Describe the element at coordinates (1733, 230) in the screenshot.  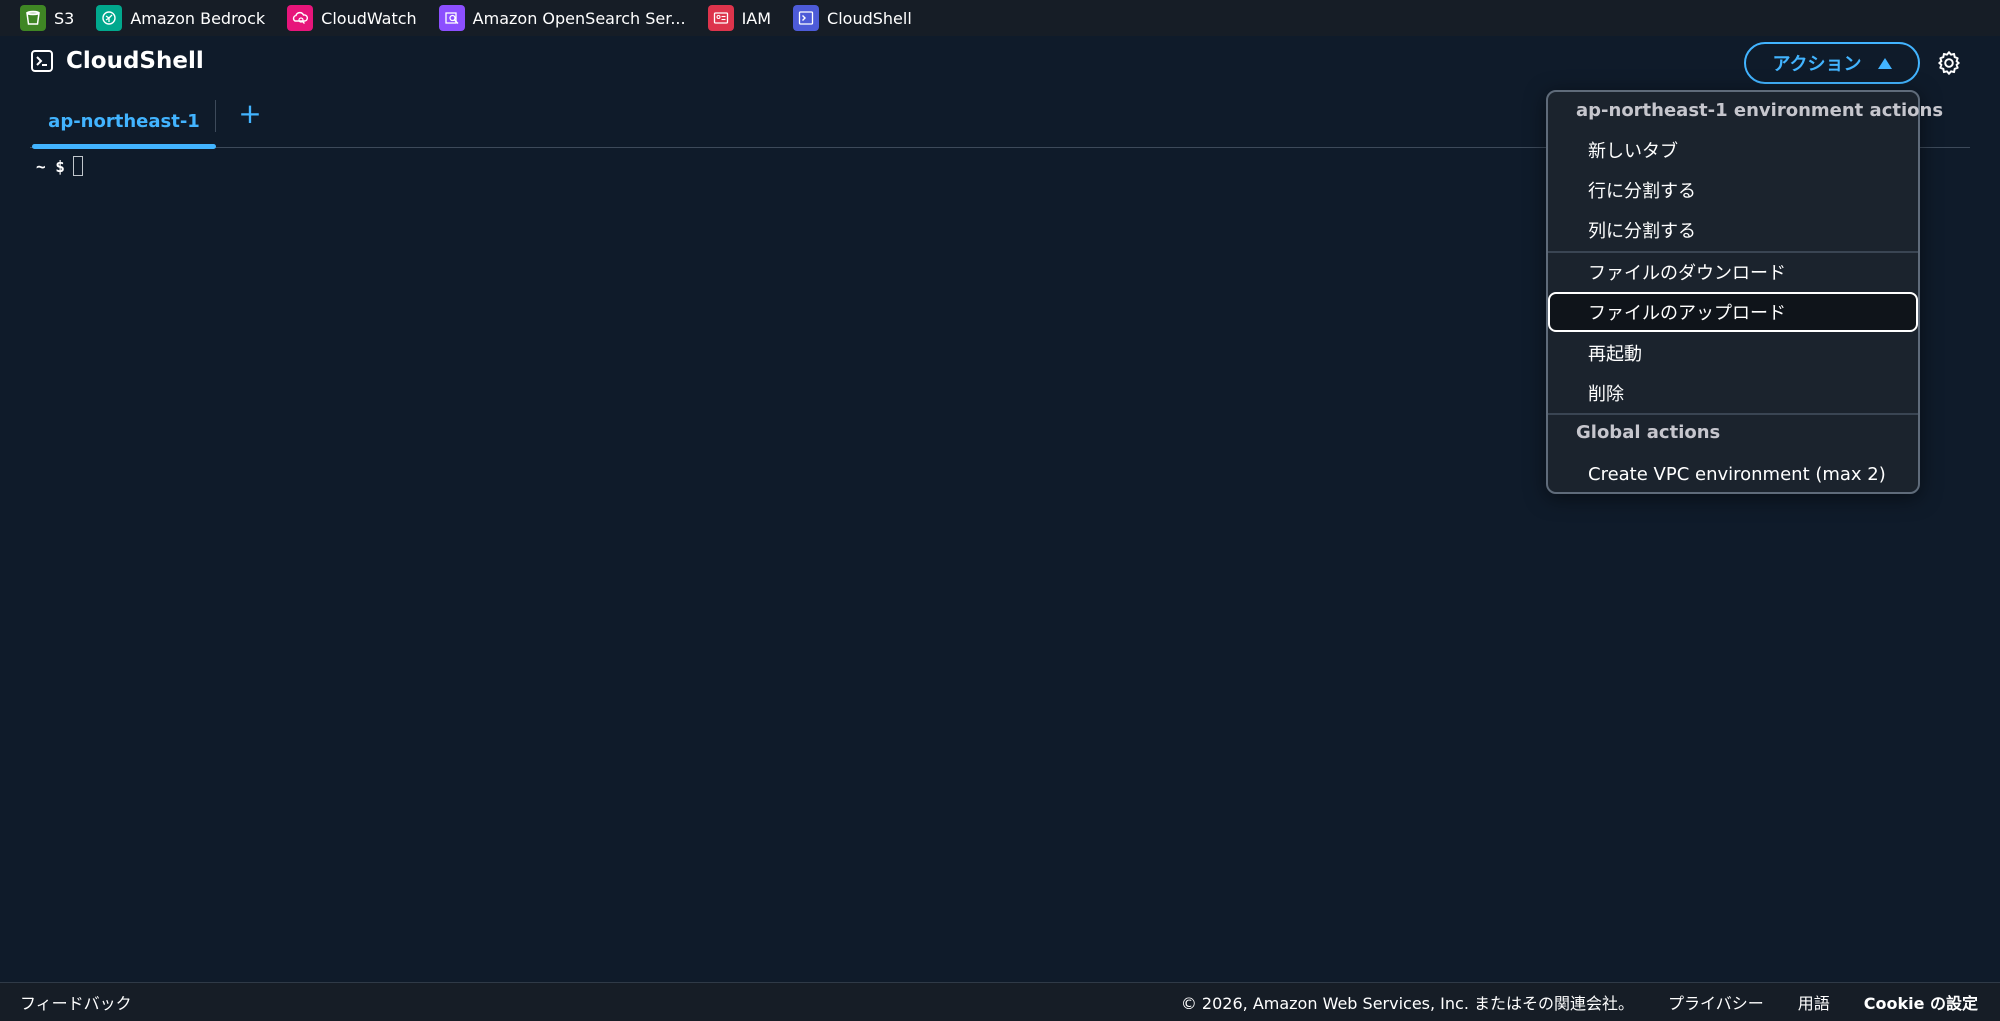
I see `menu-item-split-columns: 列に分割する` at that location.